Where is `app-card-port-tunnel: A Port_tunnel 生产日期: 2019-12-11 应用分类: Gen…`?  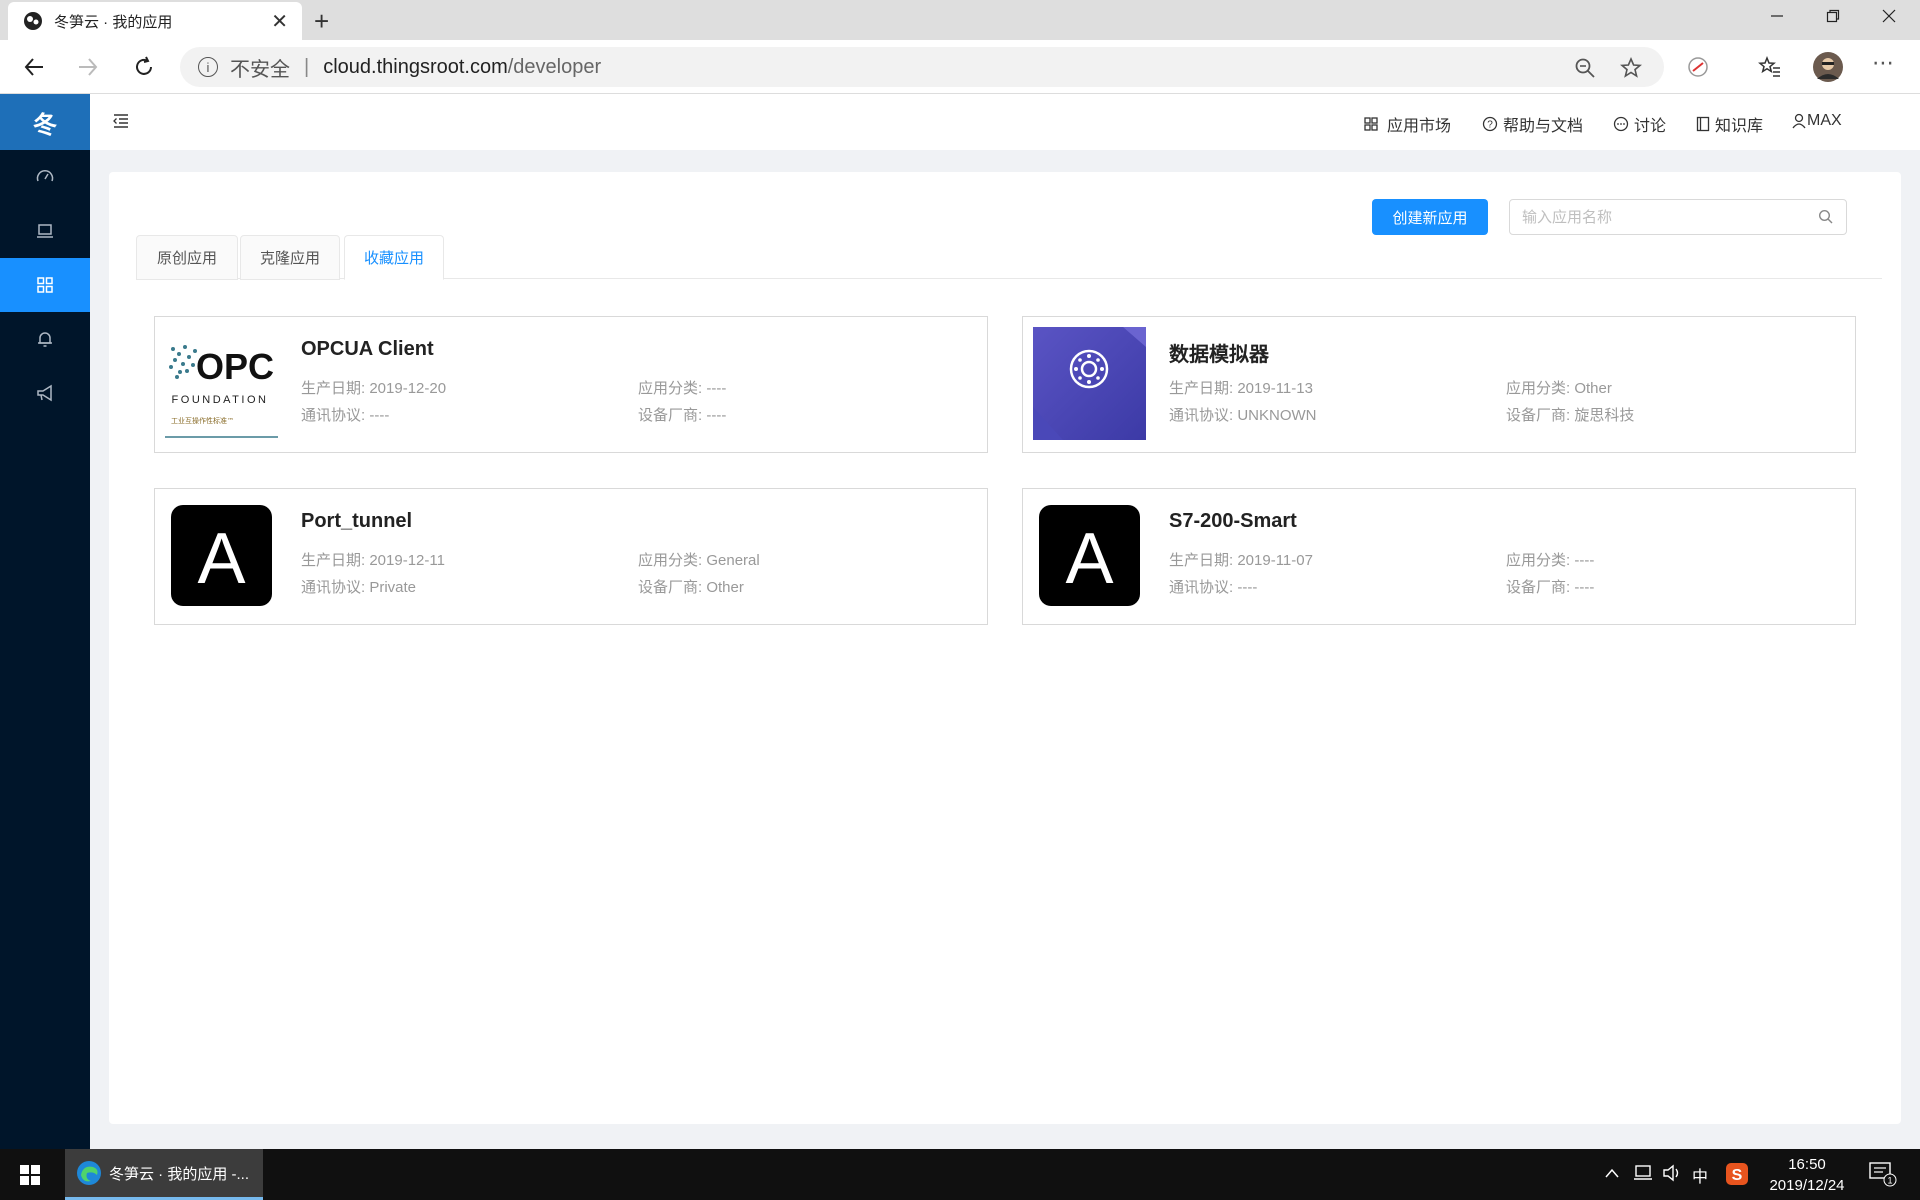
app-card-port-tunnel: A Port_tunnel 生产日期: 2019-12-11 应用分类: Gen… is located at coordinates (571, 556).